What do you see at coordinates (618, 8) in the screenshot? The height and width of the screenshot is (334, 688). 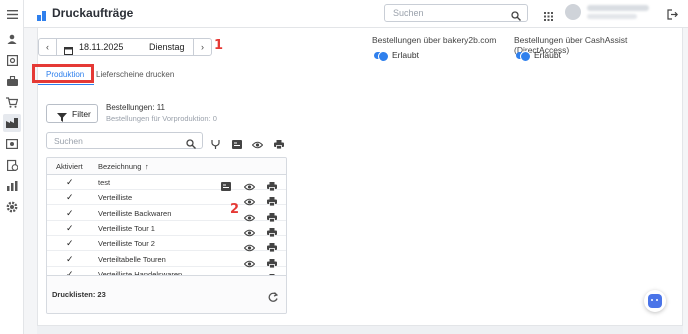 I see `blurred-username` at bounding box center [618, 8].